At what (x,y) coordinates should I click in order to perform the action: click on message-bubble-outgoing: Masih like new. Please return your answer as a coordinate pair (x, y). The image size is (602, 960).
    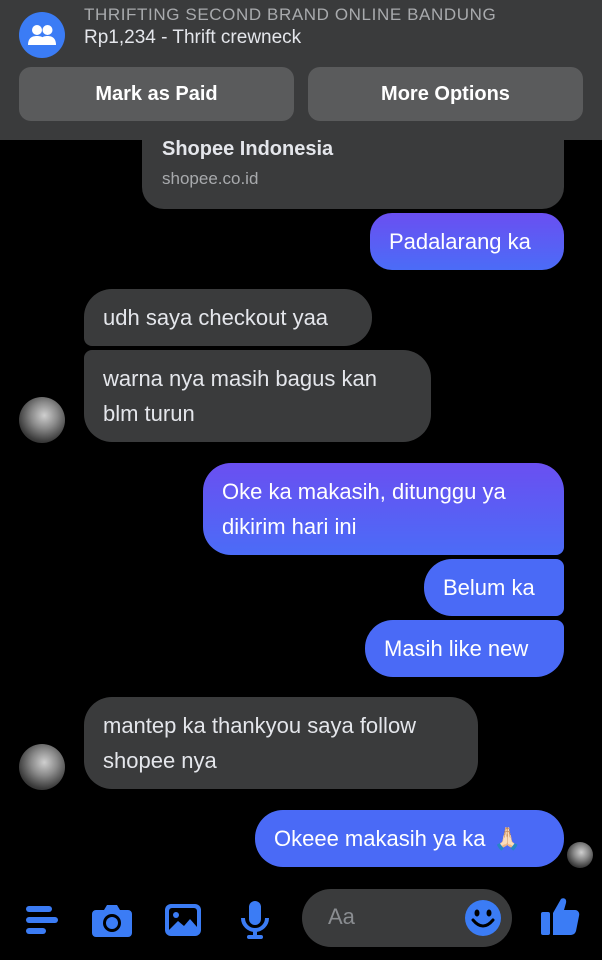
    Looking at the image, I should click on (464, 648).